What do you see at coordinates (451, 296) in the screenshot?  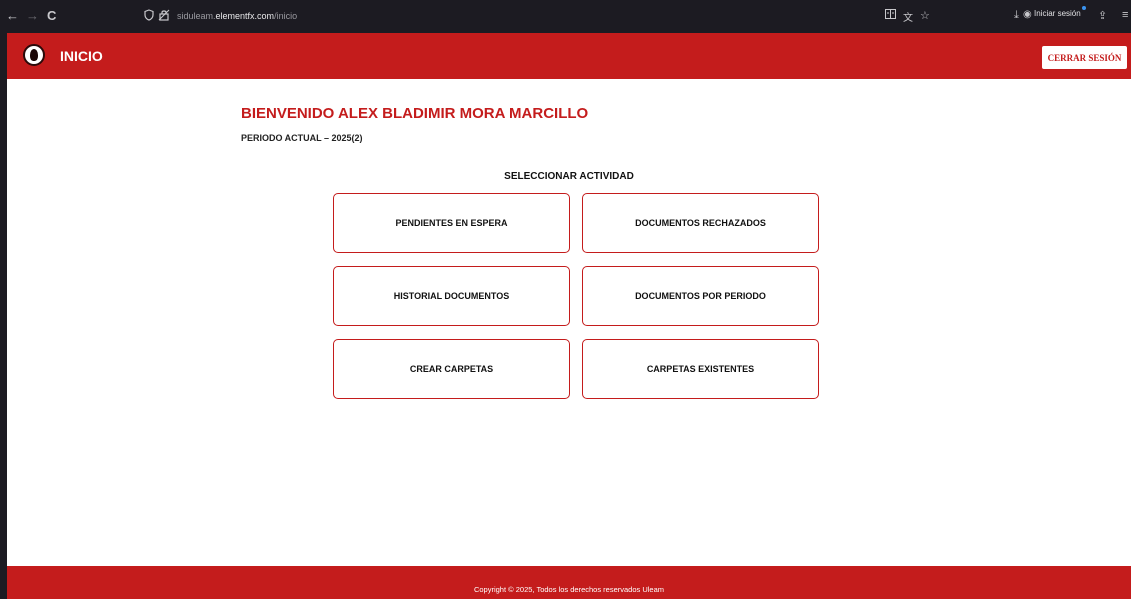 I see `document-history-button: HISTORIAL DOCUMENTOS` at bounding box center [451, 296].